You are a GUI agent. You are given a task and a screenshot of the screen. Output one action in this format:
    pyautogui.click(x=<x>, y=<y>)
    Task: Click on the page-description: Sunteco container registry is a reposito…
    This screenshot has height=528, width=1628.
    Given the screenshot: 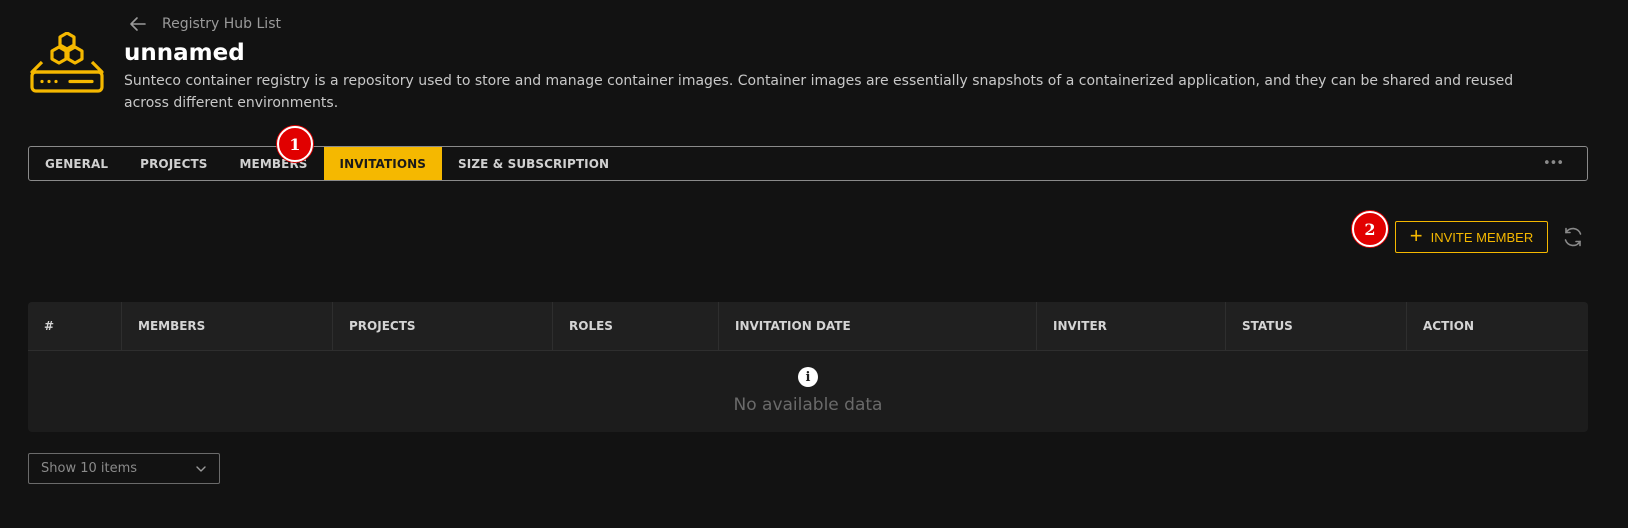 What is the action you would take?
    pyautogui.click(x=819, y=92)
    